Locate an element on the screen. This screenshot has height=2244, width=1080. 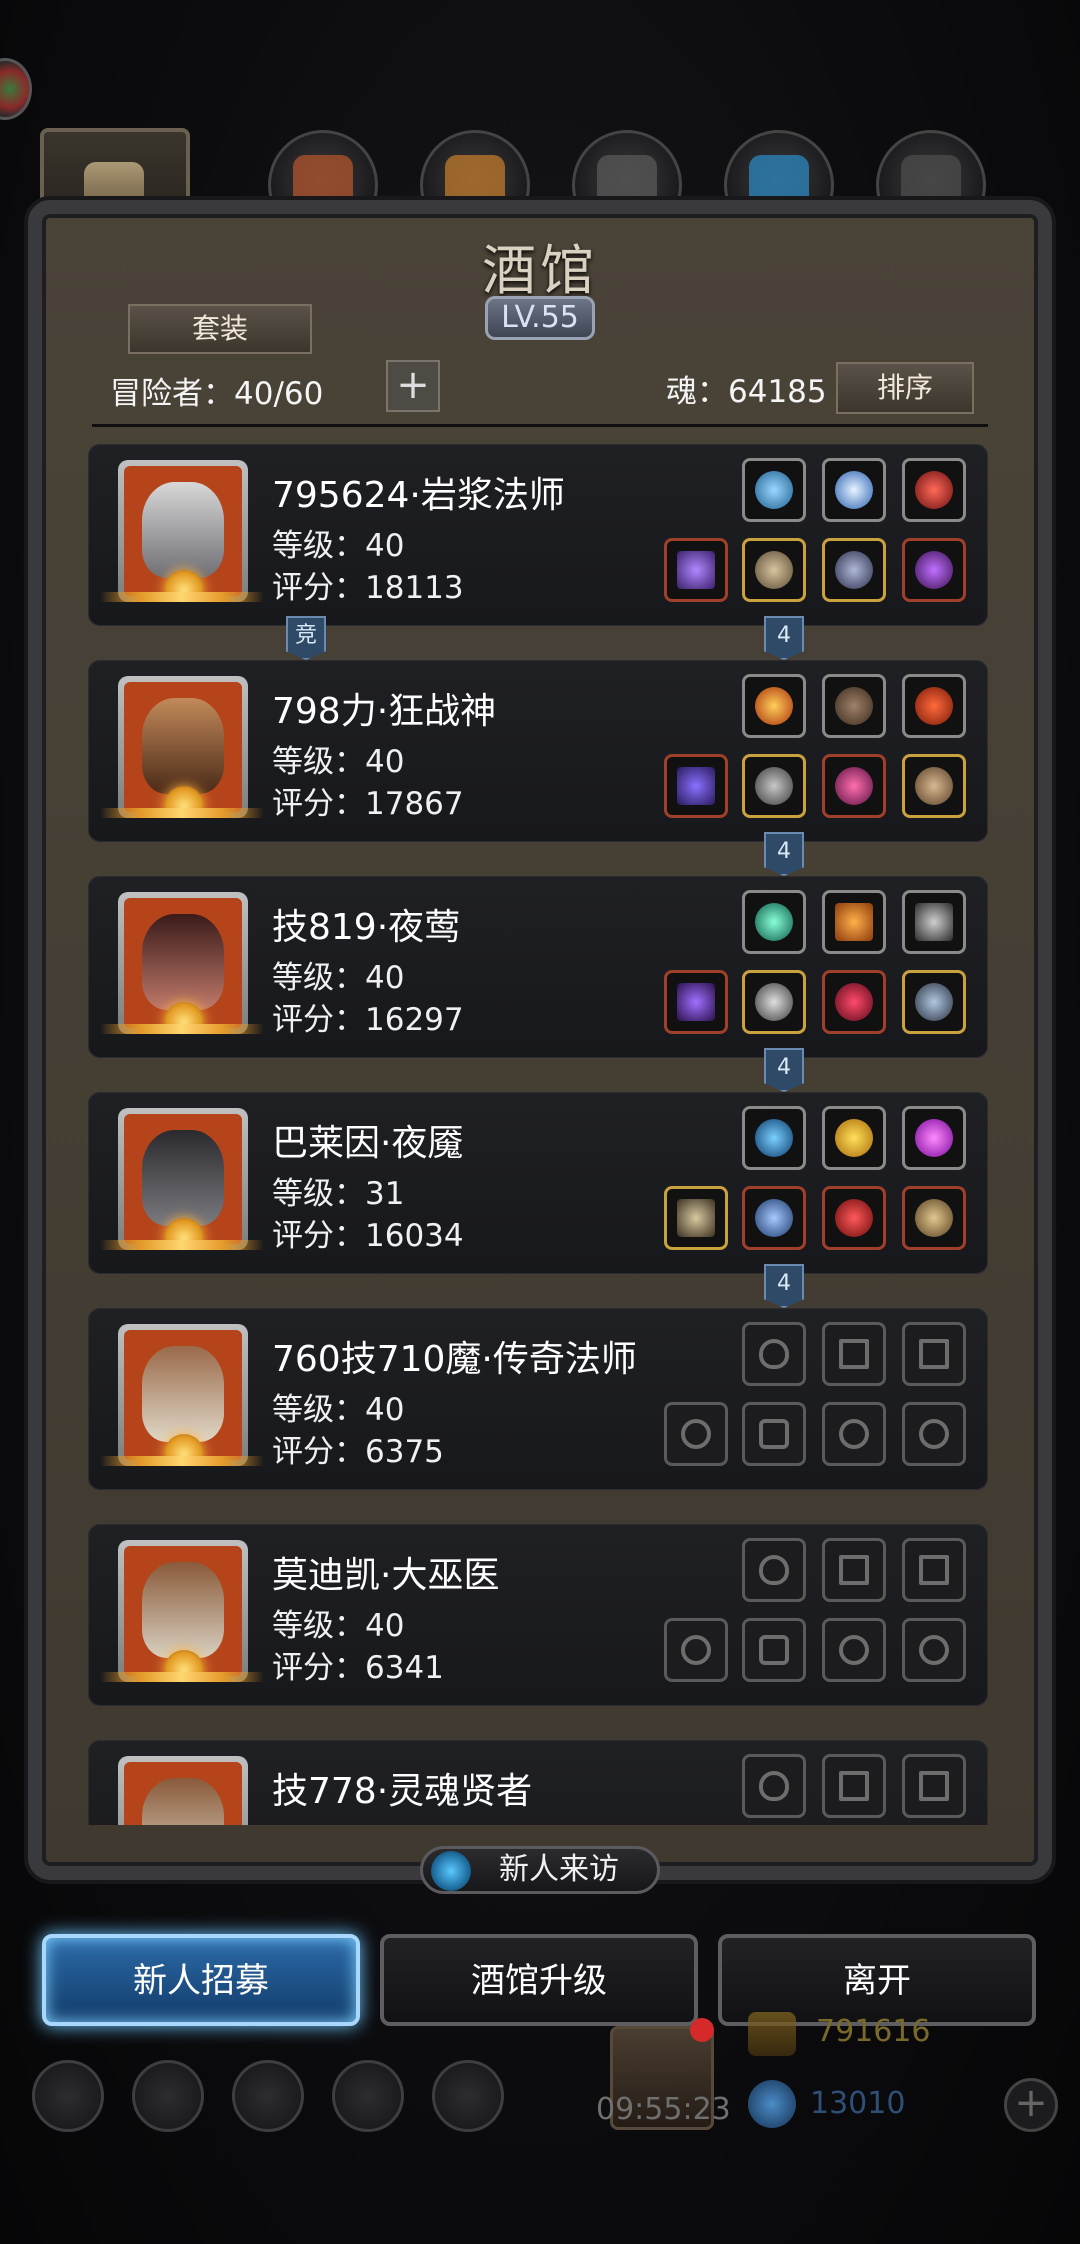
spear-icon is located at coordinates (696, 1002).